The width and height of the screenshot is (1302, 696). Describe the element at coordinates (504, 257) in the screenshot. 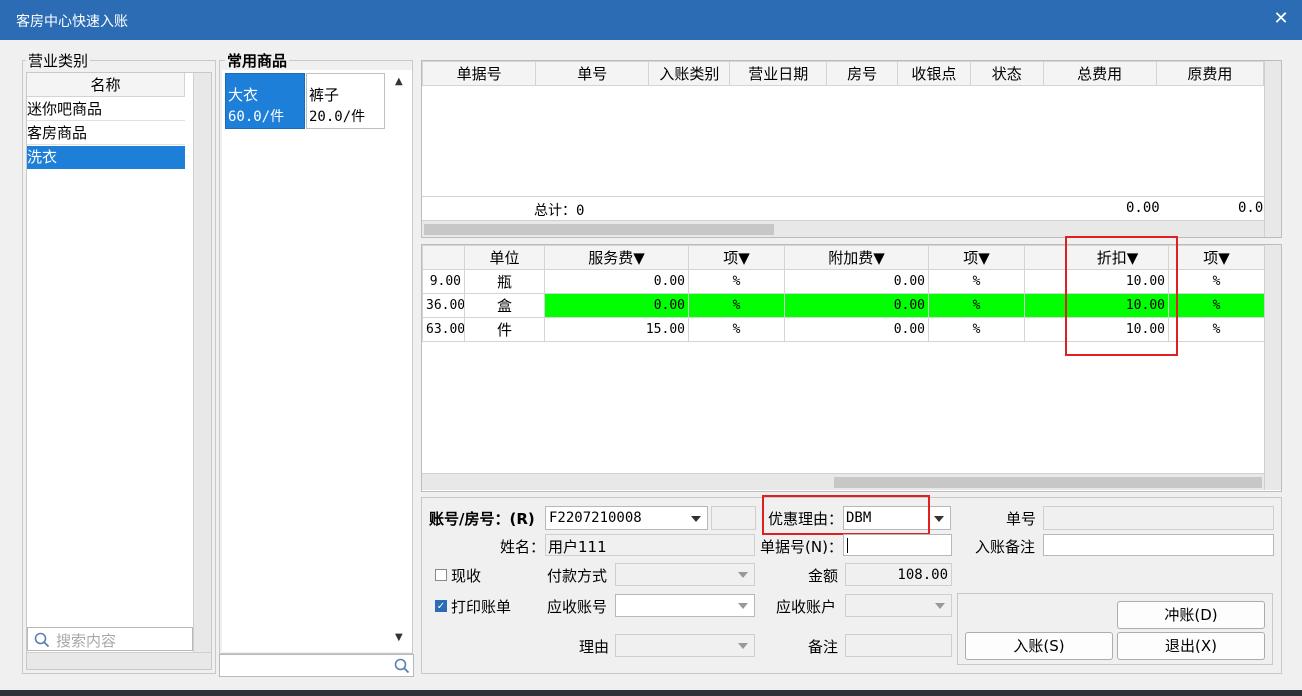

I see `col-header: 单位` at that location.